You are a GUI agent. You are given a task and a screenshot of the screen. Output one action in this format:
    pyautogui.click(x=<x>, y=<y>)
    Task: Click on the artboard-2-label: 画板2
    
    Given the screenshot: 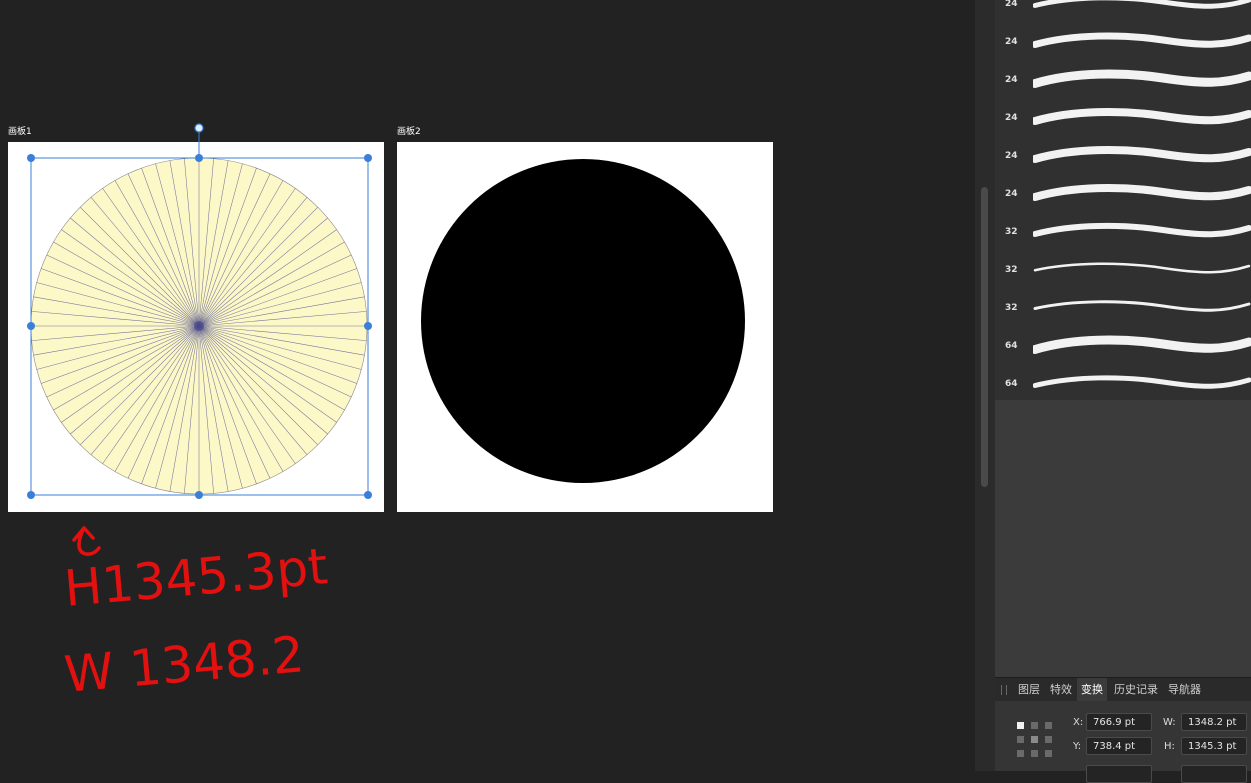 What is the action you would take?
    pyautogui.click(x=409, y=132)
    